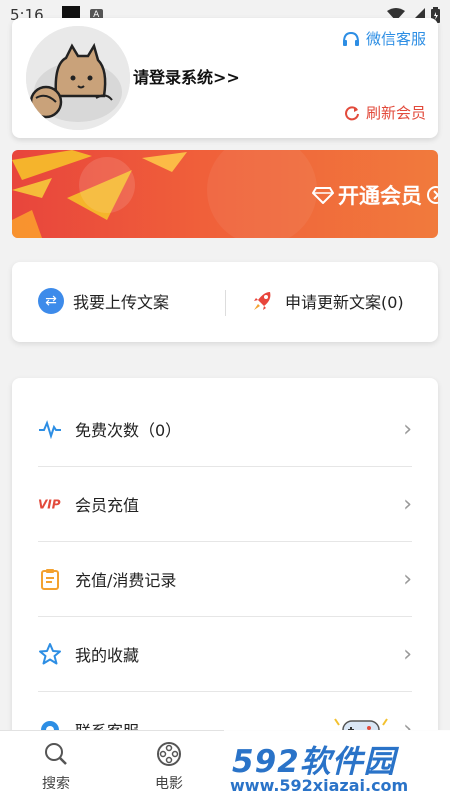 The width and height of the screenshot is (450, 800). Describe the element at coordinates (56, 767) in the screenshot. I see `nav-item-search: 搜索` at that location.